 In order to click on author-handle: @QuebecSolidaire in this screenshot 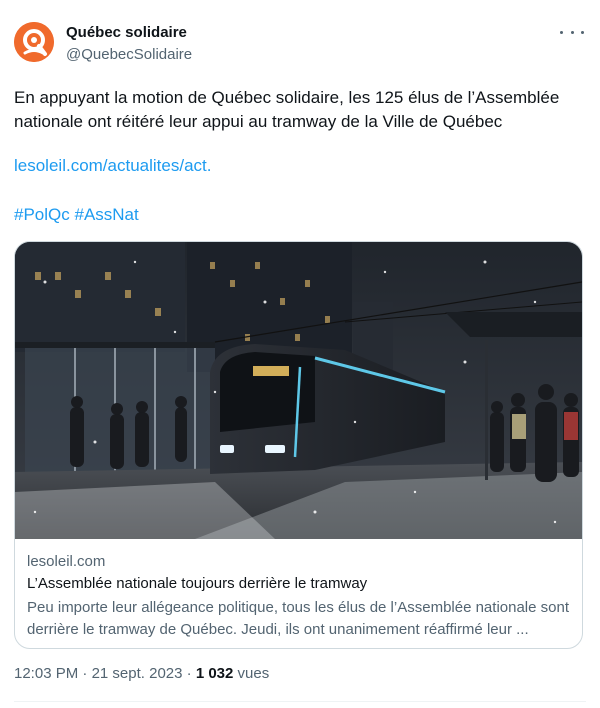, I will do `click(129, 54)`.